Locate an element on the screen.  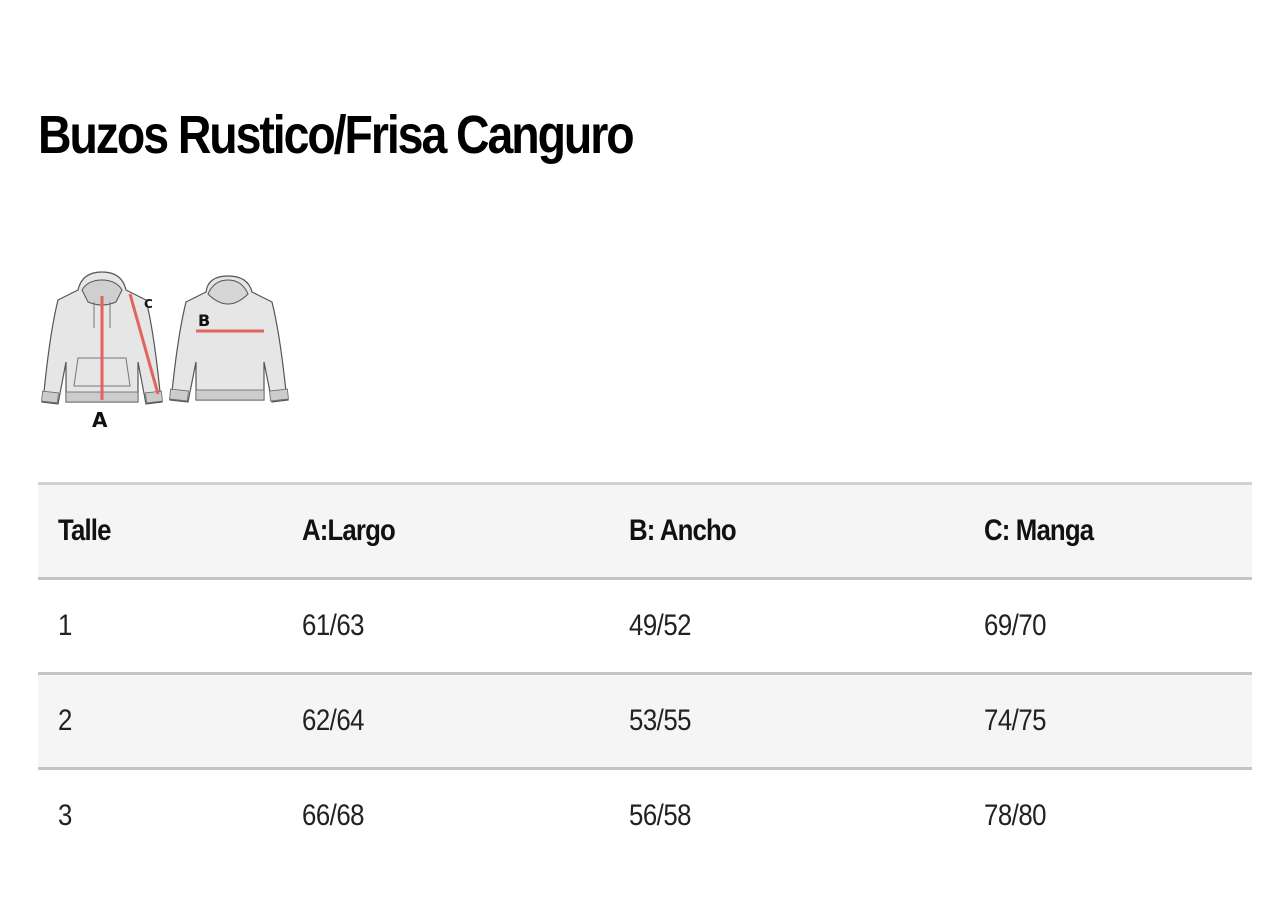
cell-largo: 62/64 is located at coordinates (333, 720).